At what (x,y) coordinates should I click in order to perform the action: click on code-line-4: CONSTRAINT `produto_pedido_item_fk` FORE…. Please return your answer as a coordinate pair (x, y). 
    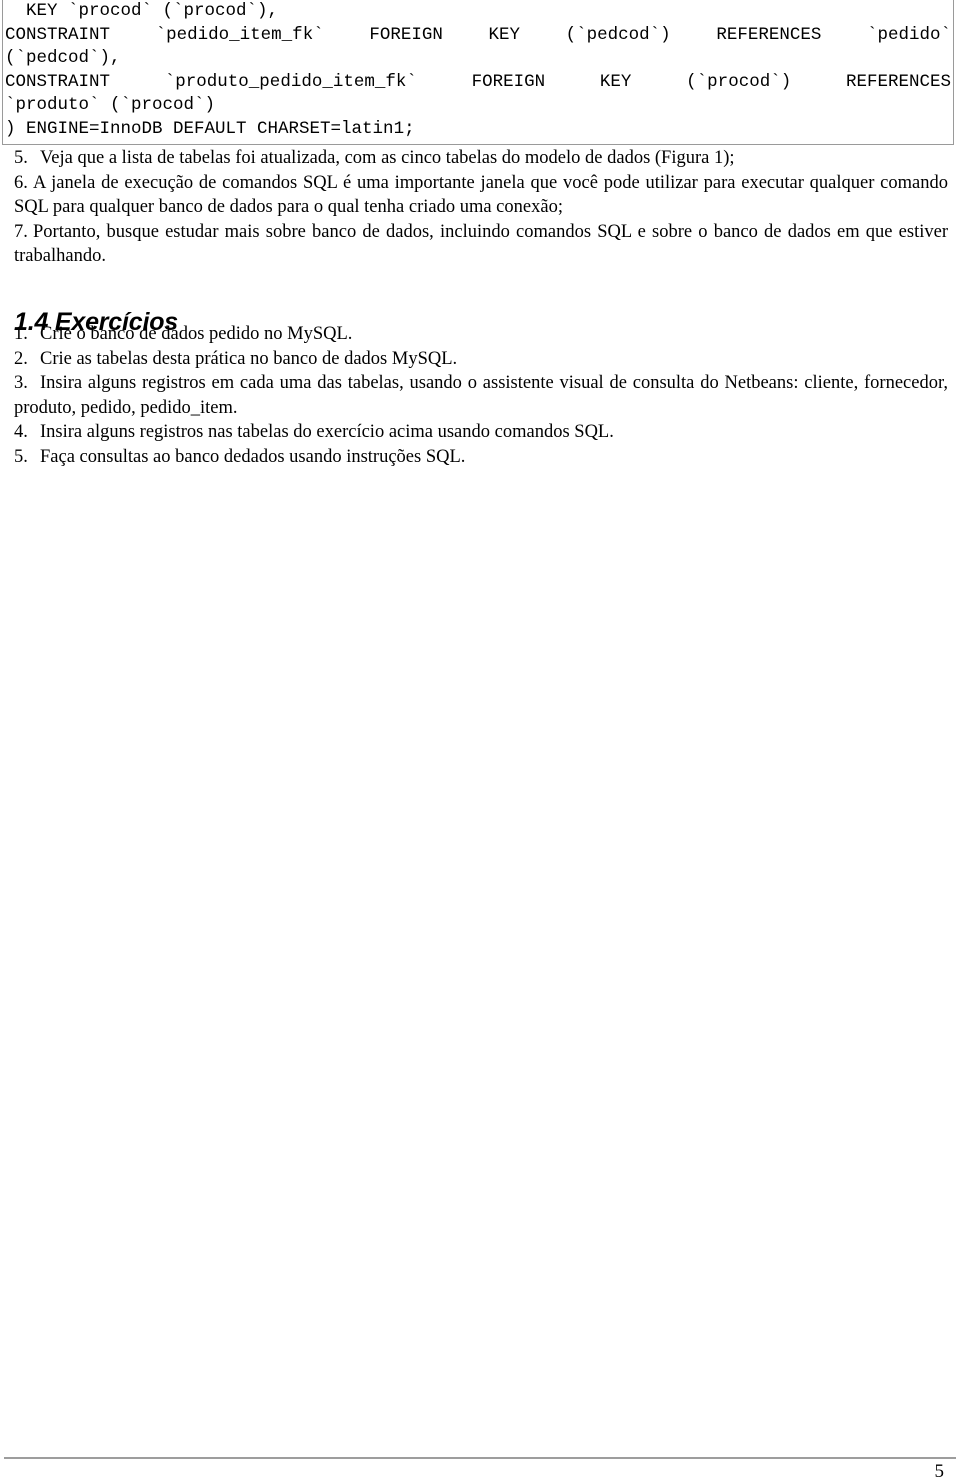
    Looking at the image, I should click on (478, 81).